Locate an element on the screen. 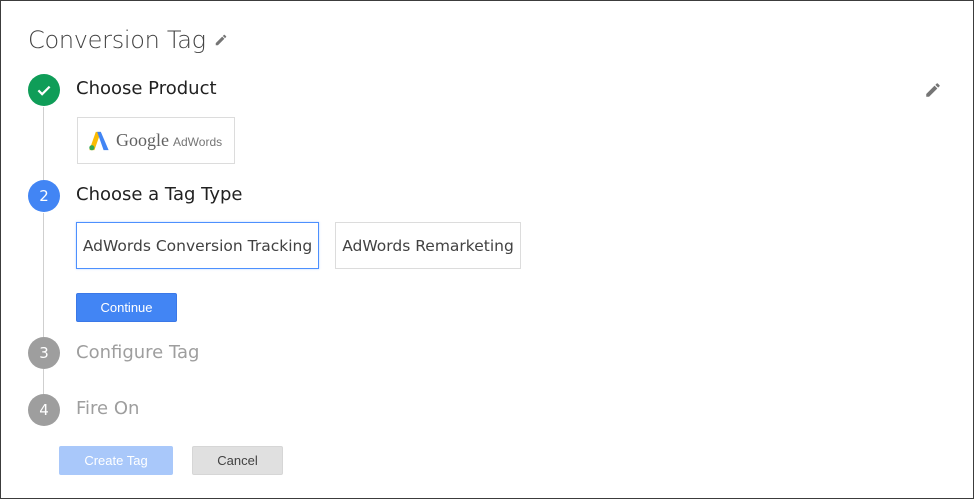  tag-type-conversion-tracking-label: AdWords Conversion Tracking is located at coordinates (197, 245).